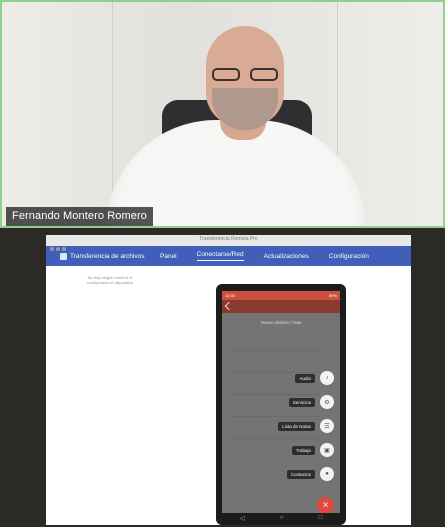 Image resolution: width=445 pixels, height=527 pixels. I want to click on app-brand: Transferencia de archivos, so click(110, 256).